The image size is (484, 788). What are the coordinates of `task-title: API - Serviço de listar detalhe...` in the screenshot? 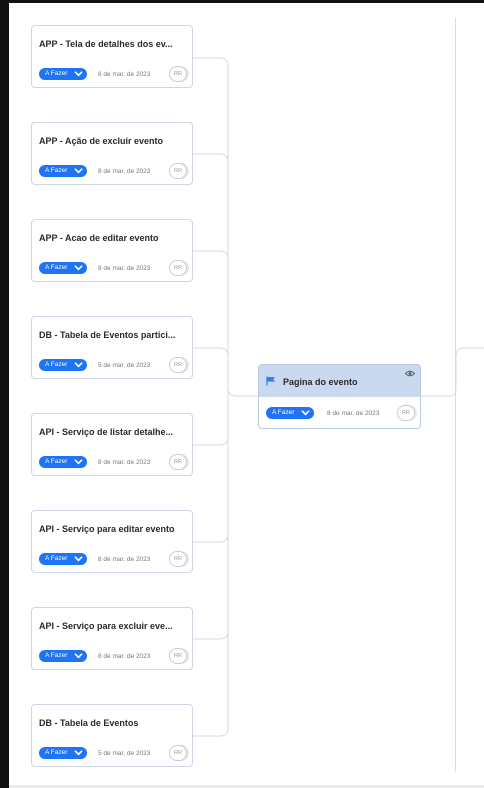 It's located at (114, 432).